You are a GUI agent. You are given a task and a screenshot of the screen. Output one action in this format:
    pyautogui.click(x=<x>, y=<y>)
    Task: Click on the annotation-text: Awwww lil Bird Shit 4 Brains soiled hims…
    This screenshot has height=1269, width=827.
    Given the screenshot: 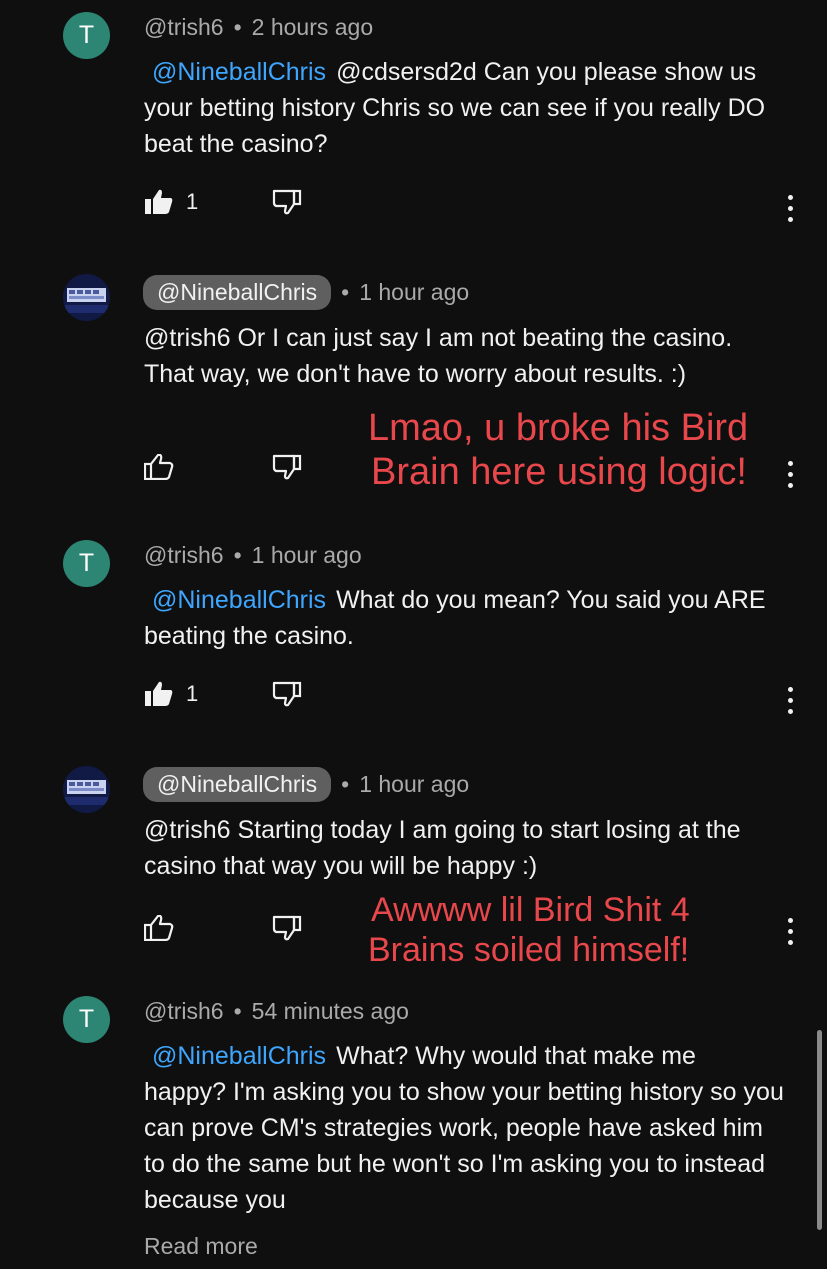 What is the action you would take?
    pyautogui.click(x=529, y=930)
    